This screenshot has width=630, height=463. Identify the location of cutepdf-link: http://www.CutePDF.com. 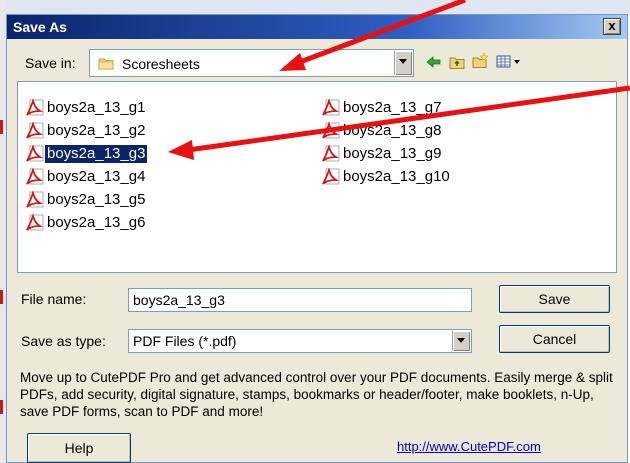
(469, 446).